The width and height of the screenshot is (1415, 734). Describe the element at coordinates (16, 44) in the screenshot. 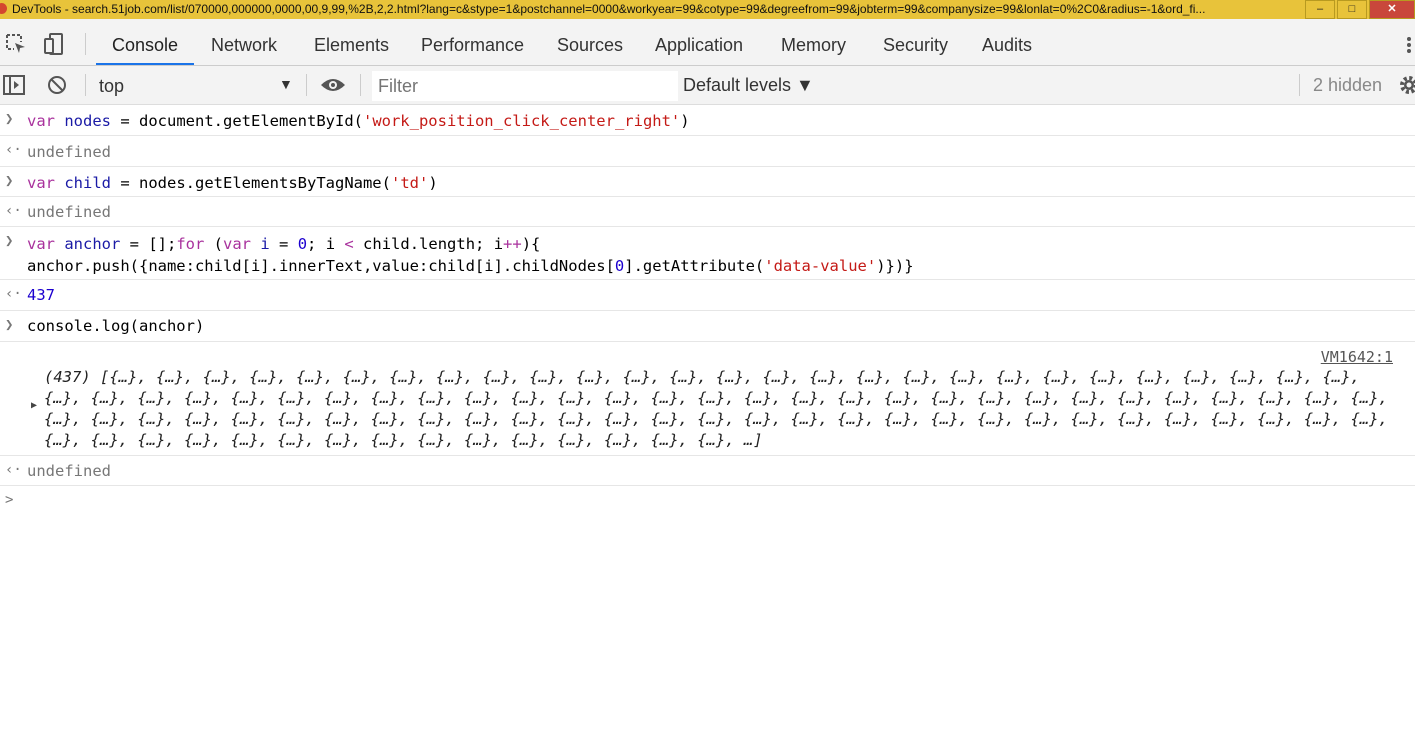

I see `inspect-element-icon` at that location.